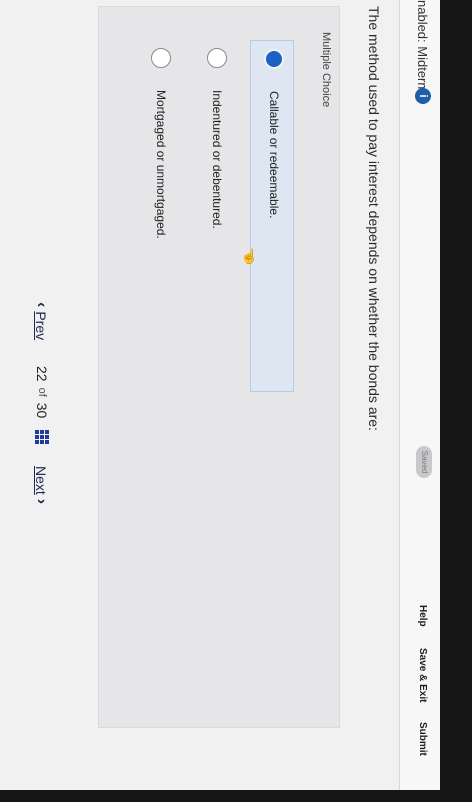 Image resolution: width=472 pixels, height=802 pixels. What do you see at coordinates (42, 437) in the screenshot?
I see `grid-icon` at bounding box center [42, 437].